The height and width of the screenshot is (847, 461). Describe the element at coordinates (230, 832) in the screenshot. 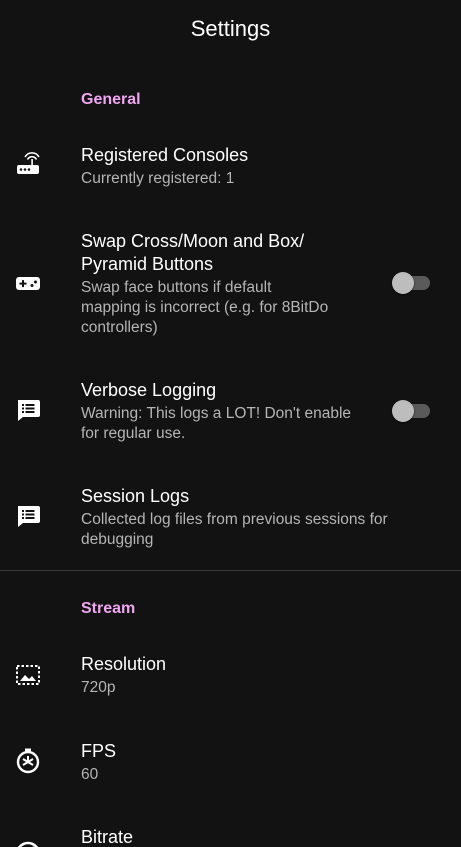

I see `setting-bitrate: Bitrate` at that location.